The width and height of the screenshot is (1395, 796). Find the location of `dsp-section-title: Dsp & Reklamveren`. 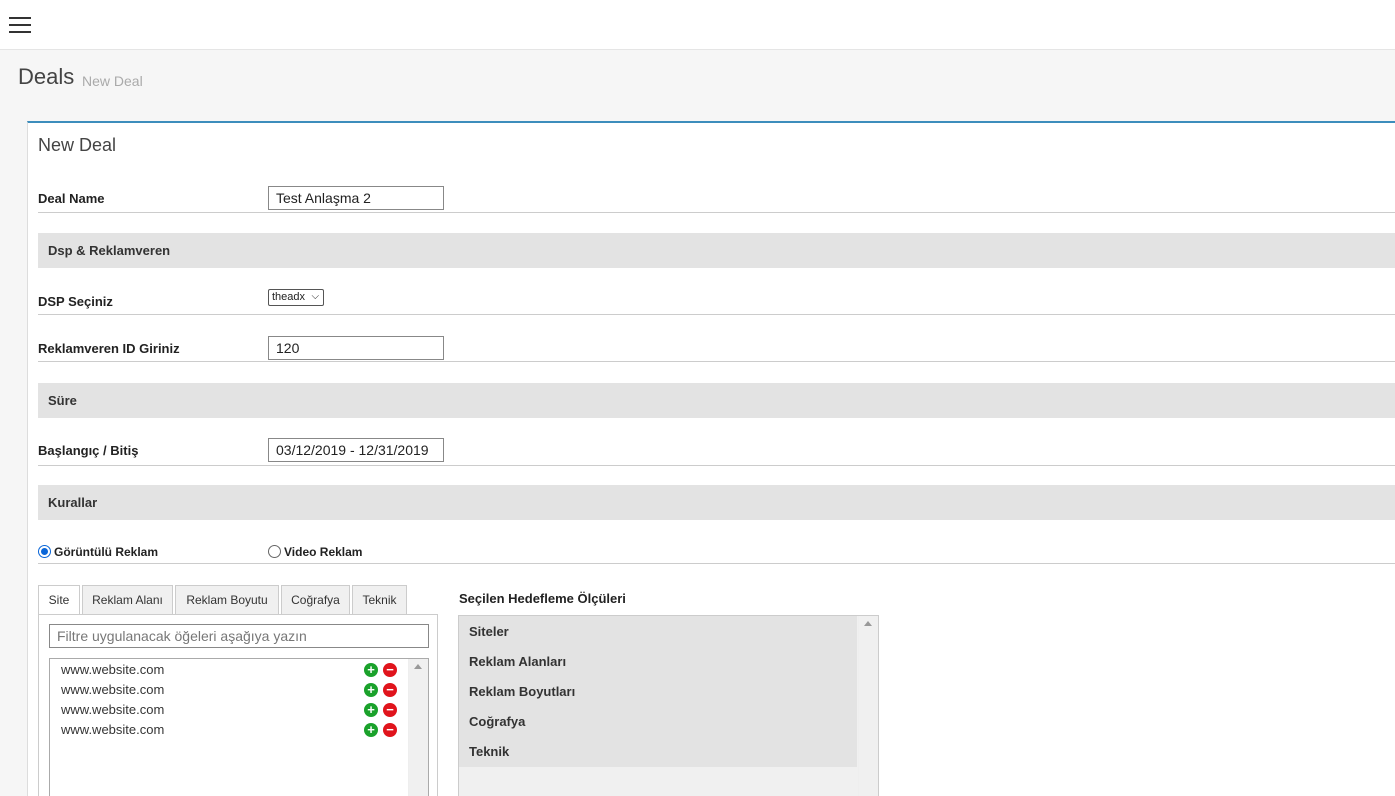

dsp-section-title: Dsp & Reklamveren is located at coordinates (109, 250).